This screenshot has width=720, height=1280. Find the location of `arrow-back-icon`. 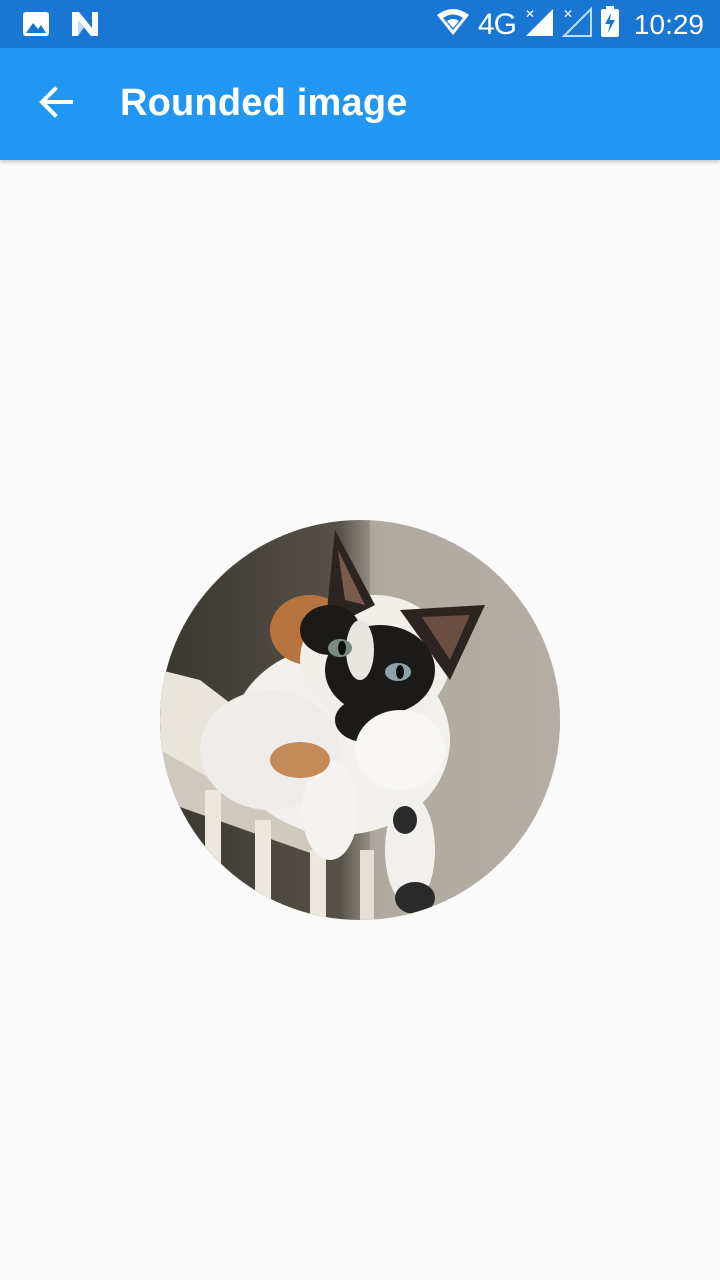

arrow-back-icon is located at coordinates (56, 104).